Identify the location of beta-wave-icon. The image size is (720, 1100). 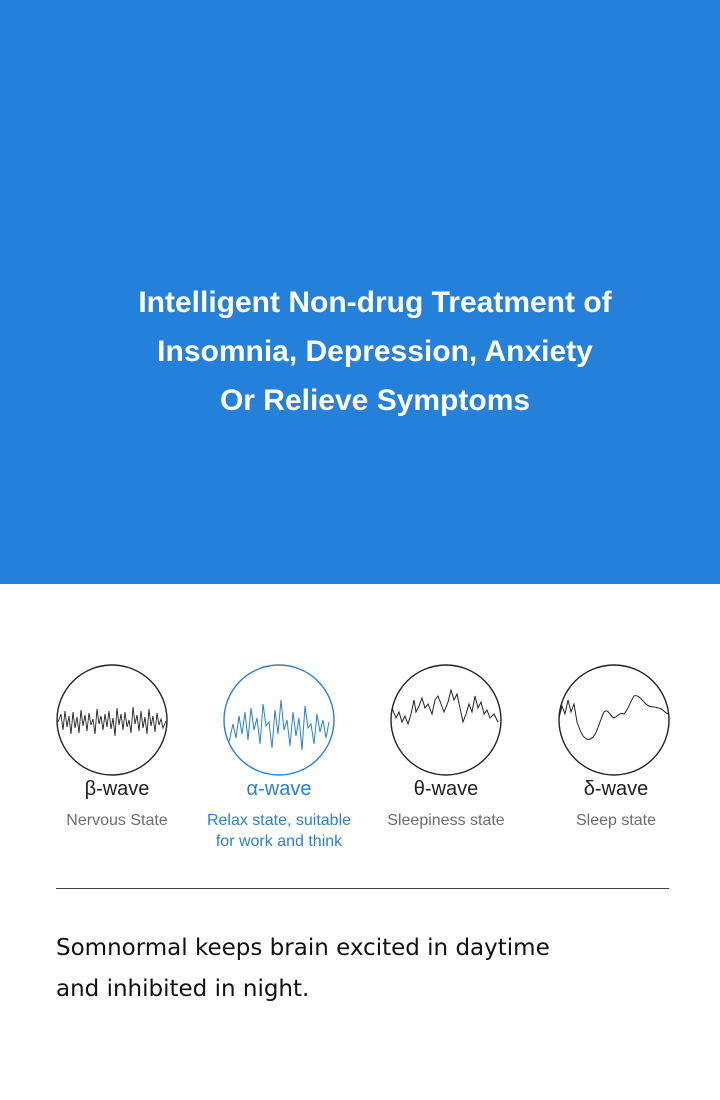
(112, 720).